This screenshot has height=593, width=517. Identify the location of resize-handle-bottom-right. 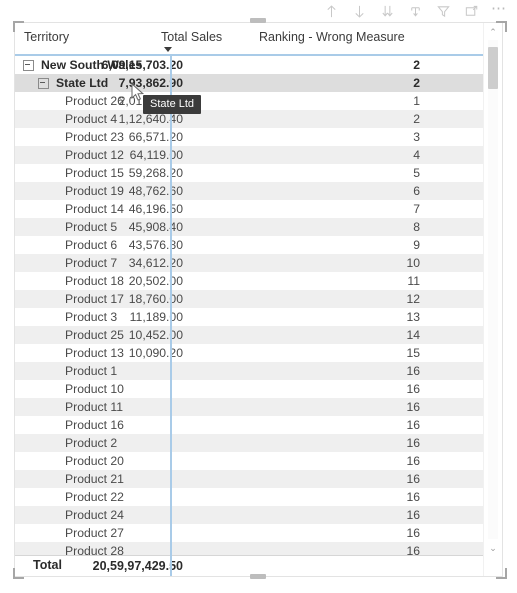
(501, 573).